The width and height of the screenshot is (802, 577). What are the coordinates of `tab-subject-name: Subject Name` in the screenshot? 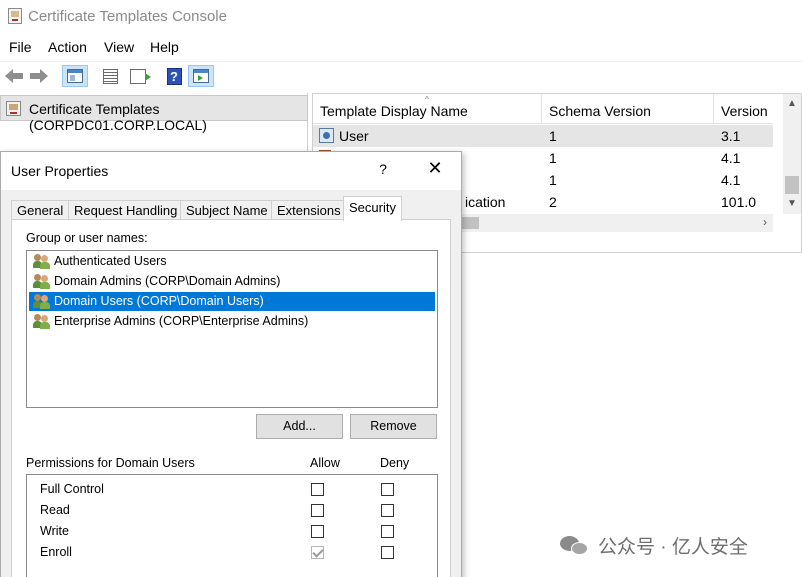 It's located at (227, 210).